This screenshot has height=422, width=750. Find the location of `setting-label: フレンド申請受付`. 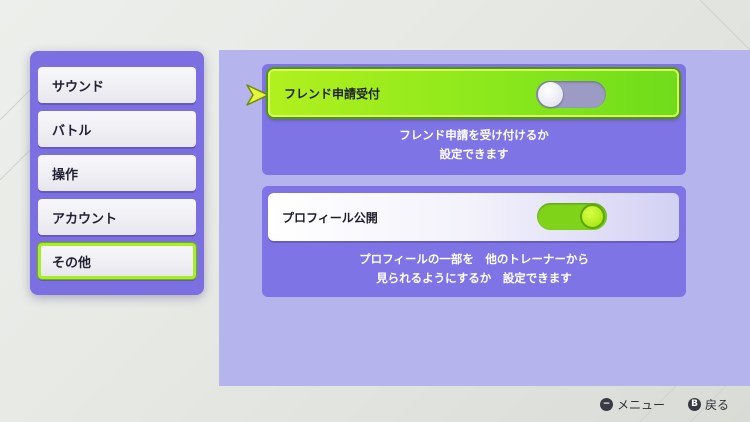

setting-label: フレンド申請受付 is located at coordinates (332, 93).